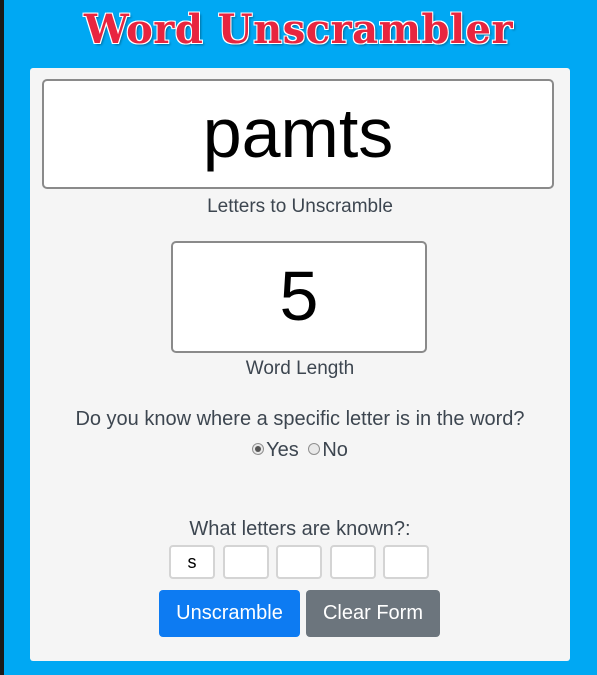 This screenshot has height=675, width=597. I want to click on radio-yes: Yes, so click(278, 450).